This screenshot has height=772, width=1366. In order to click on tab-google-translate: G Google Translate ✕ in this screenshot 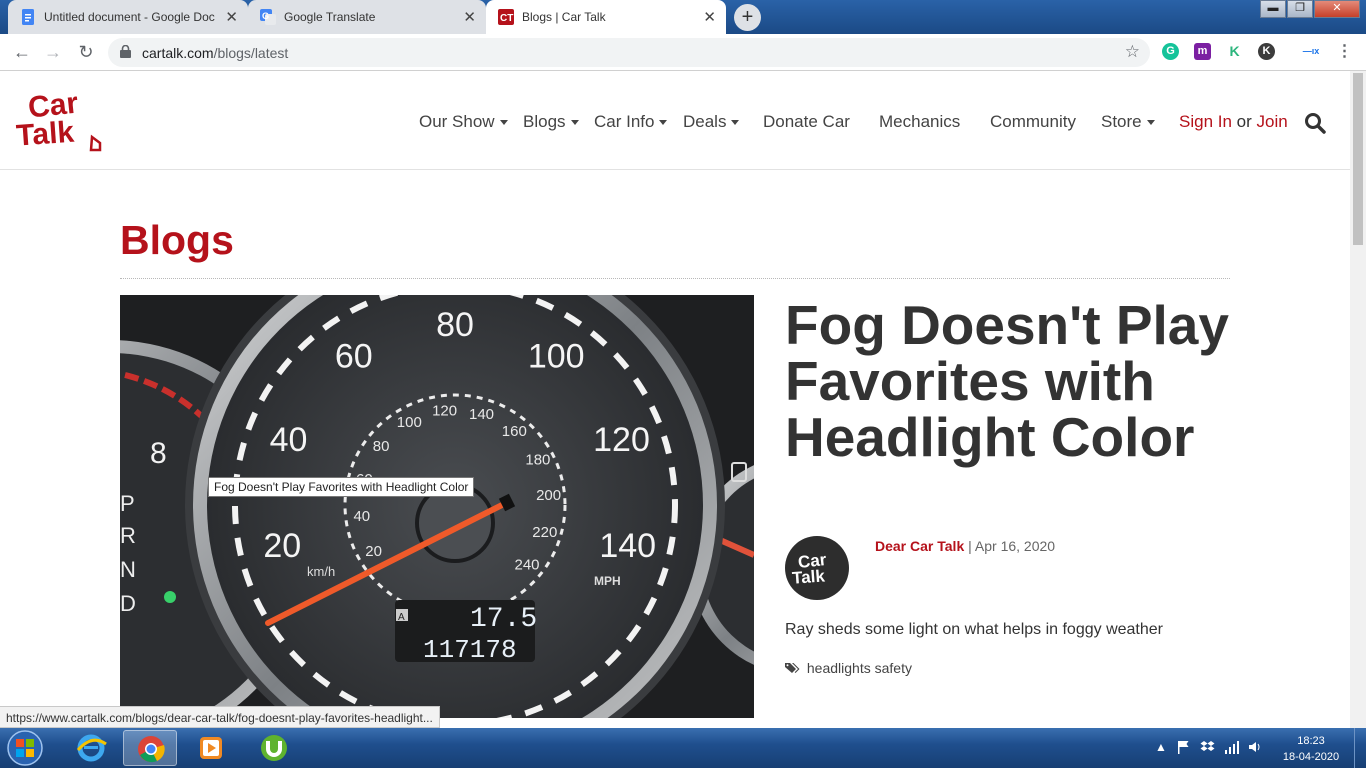, I will do `click(367, 17)`.